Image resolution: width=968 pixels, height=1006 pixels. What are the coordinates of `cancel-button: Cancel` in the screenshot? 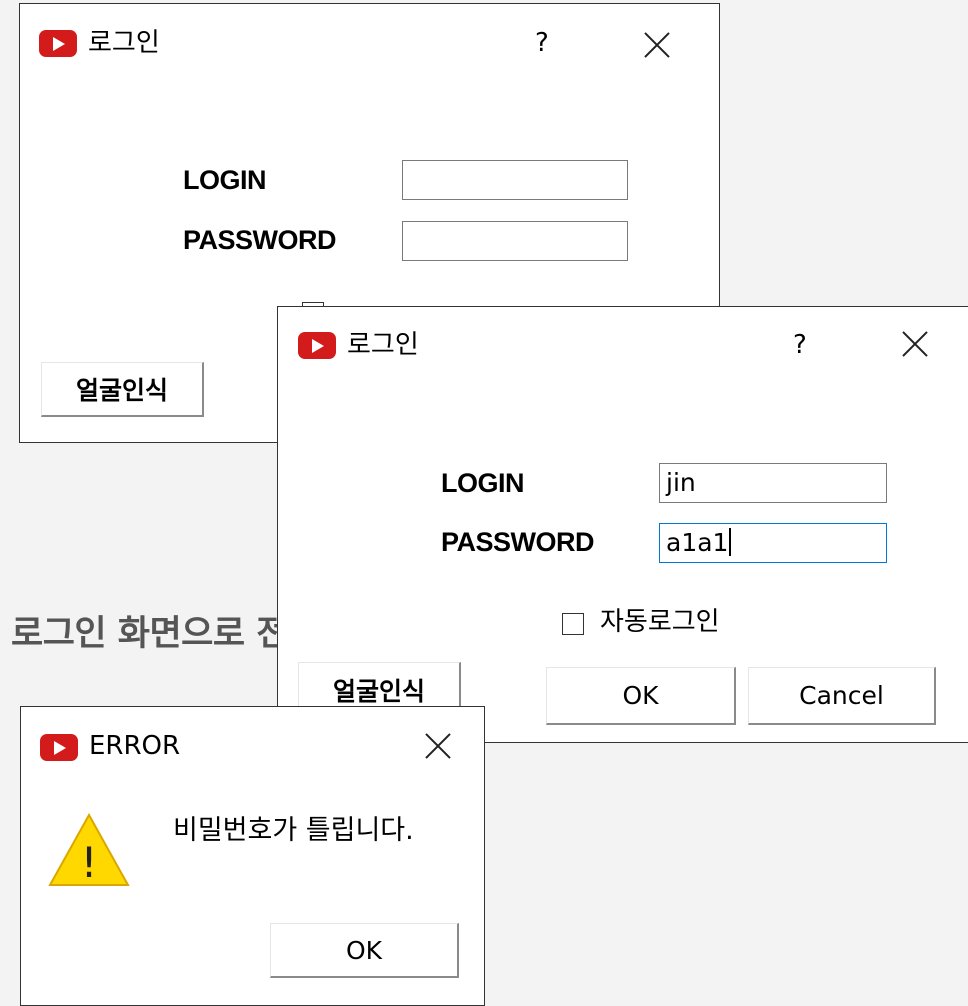 It's located at (842, 696).